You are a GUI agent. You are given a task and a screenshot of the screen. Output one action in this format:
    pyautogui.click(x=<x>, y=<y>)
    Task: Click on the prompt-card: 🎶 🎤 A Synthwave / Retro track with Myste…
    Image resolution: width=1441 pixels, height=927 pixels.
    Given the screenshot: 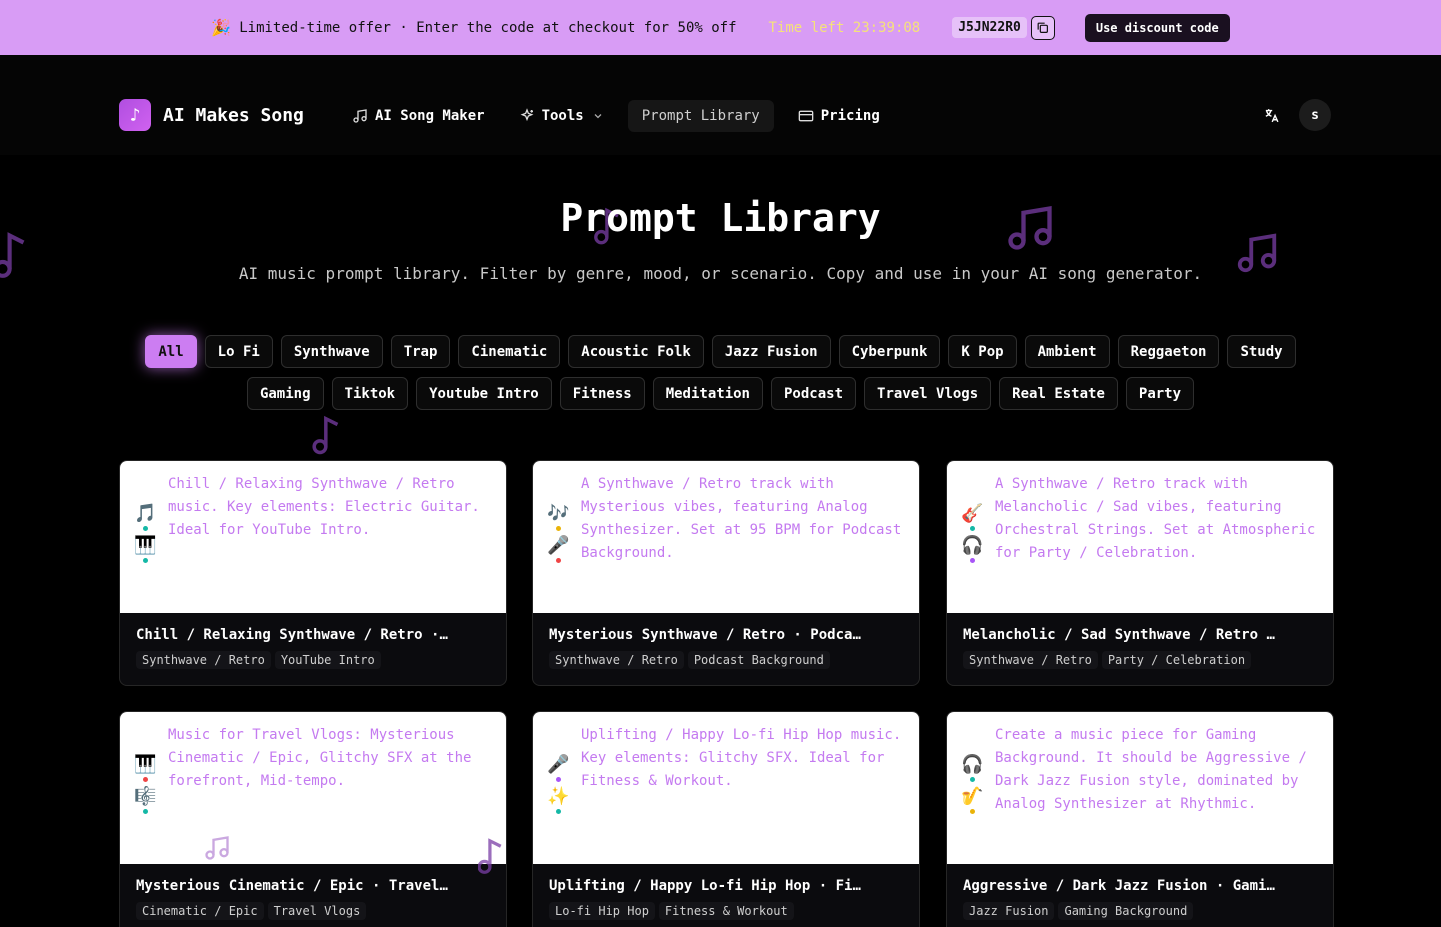 What is the action you would take?
    pyautogui.click(x=726, y=573)
    